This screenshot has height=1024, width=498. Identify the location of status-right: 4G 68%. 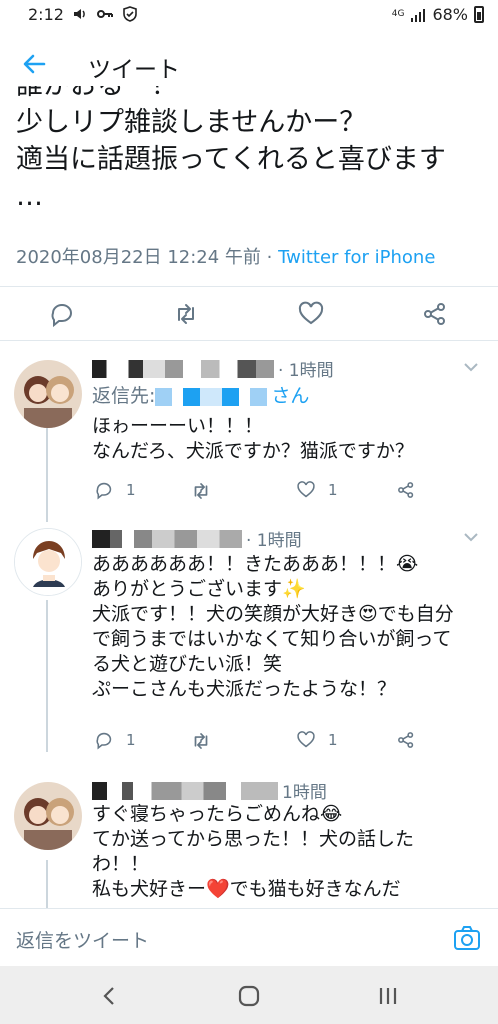
(438, 14).